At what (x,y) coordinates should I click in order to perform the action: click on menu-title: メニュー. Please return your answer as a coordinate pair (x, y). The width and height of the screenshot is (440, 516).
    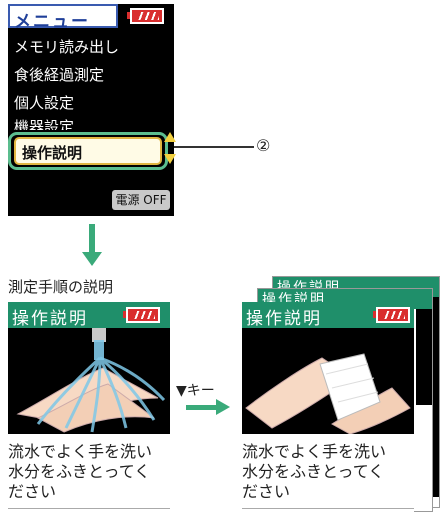
    Looking at the image, I should click on (52, 22).